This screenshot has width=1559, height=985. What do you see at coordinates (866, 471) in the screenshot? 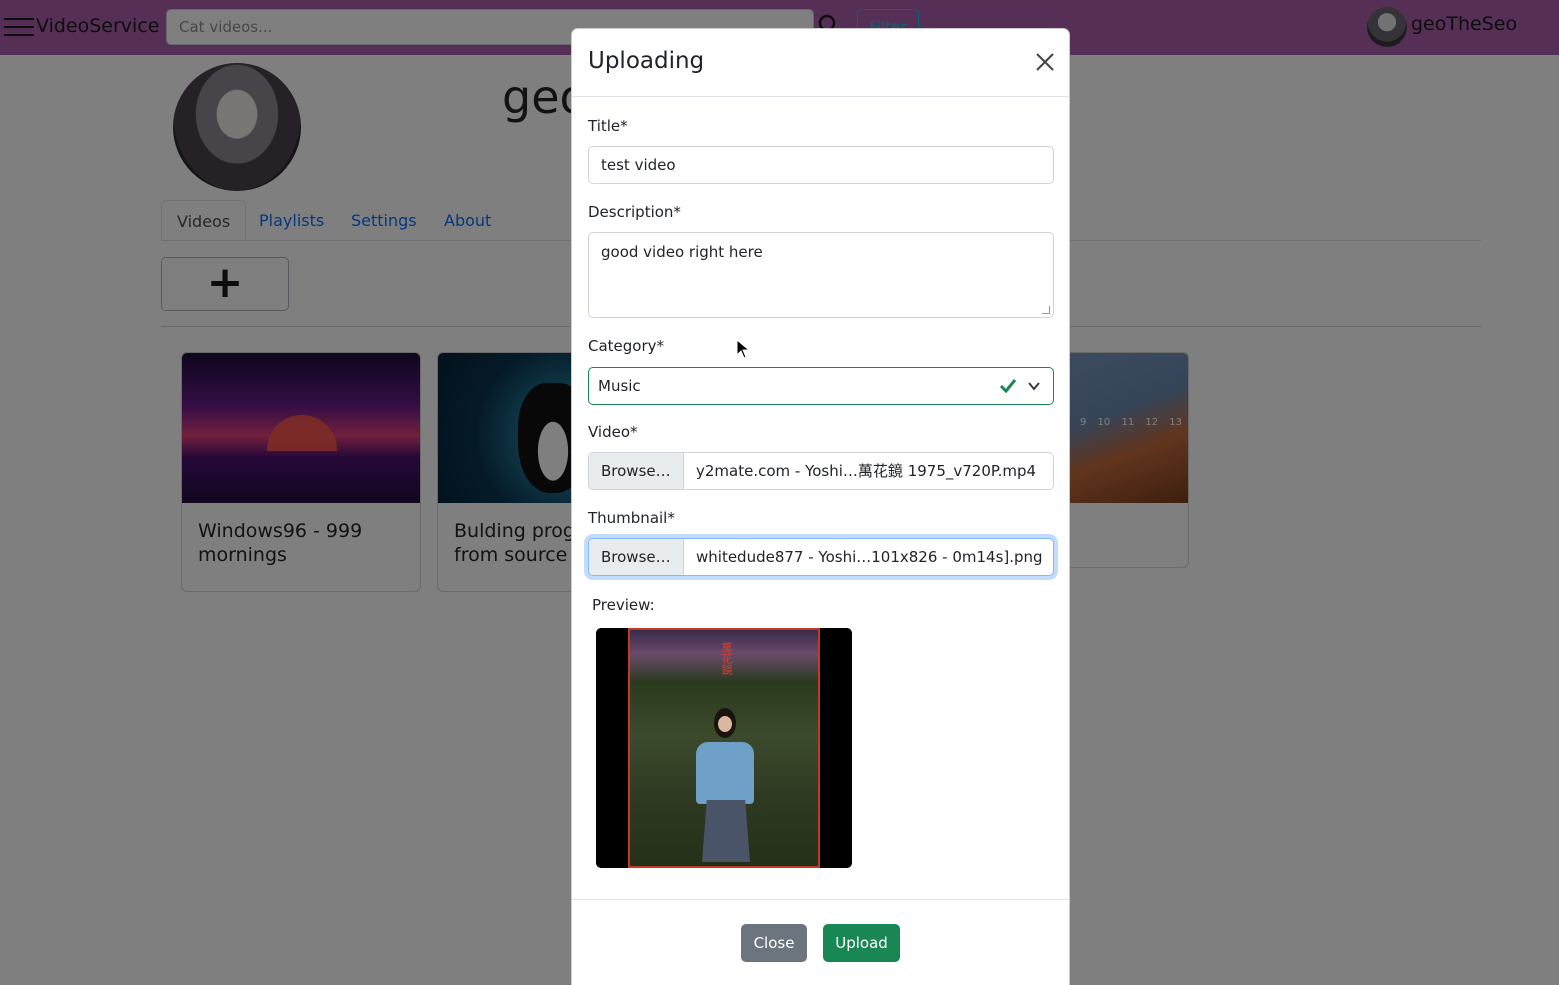
I see `video-file-name: y2mate.com - Yoshi…萬花鏡 1975_v720P.mp4` at bounding box center [866, 471].